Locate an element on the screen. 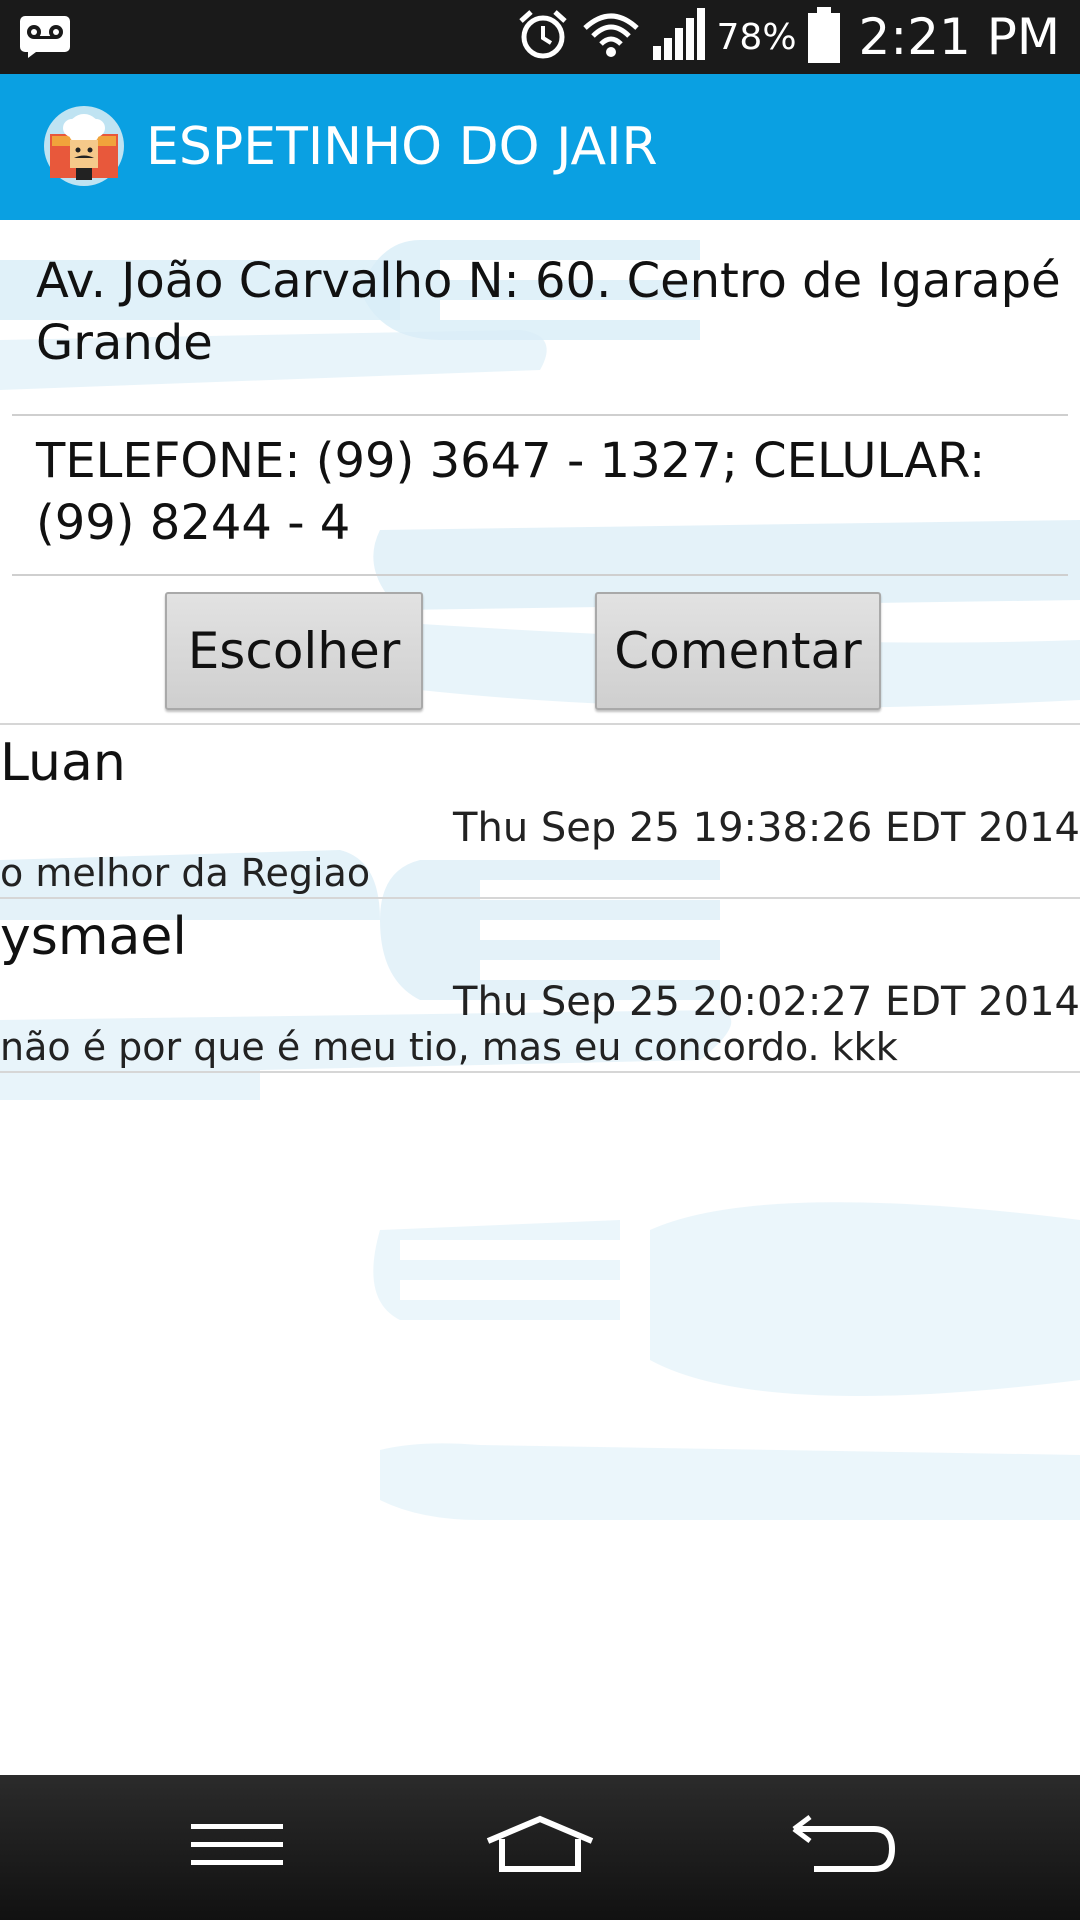  navigation-bar is located at coordinates (540, 1847).